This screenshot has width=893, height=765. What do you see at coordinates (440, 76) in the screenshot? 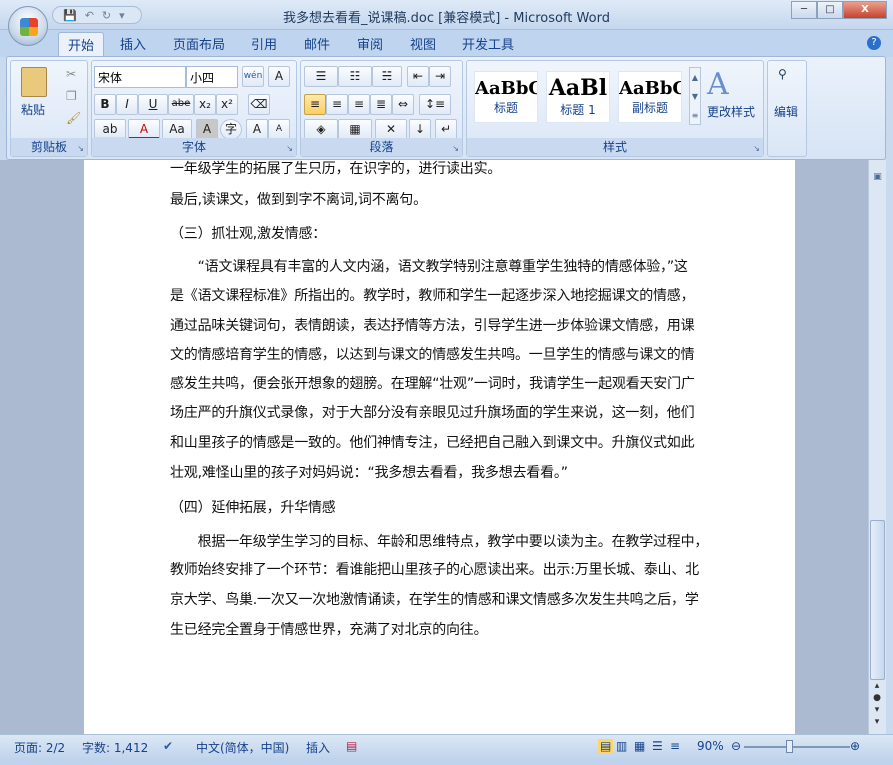
I see `increase-indent-icon: ⇥` at bounding box center [440, 76].